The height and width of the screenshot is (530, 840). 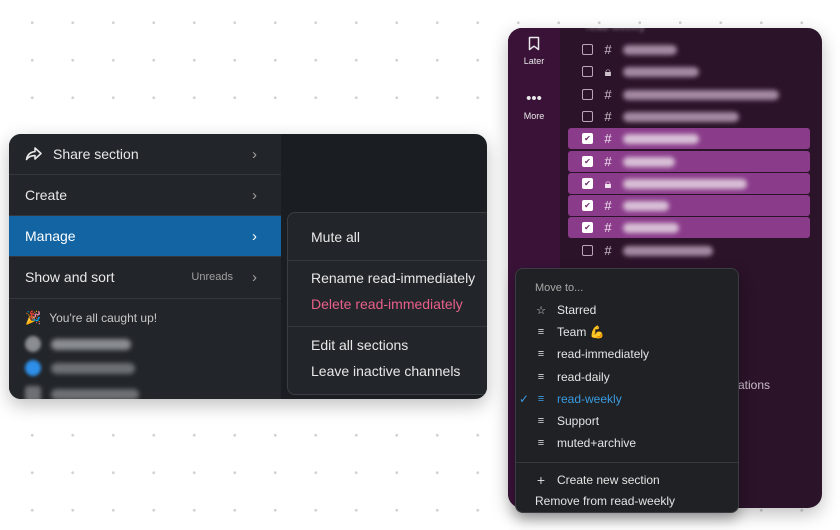 What do you see at coordinates (145, 195) in the screenshot?
I see `create-item: Create ›` at bounding box center [145, 195].